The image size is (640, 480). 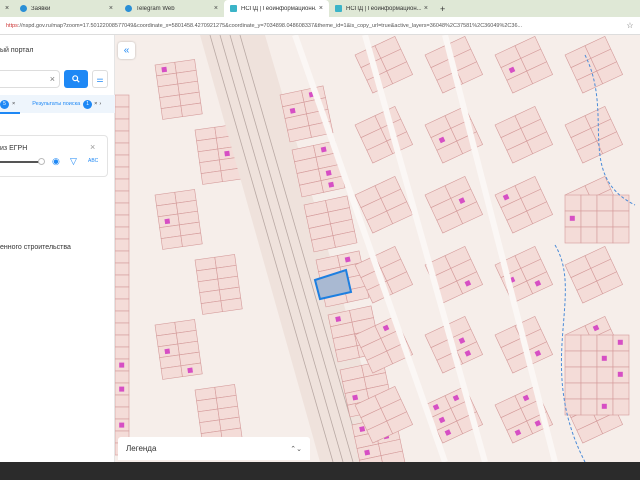 What do you see at coordinates (214, 448) in the screenshot?
I see `legend-panel: Легенда ⌃⌄` at bounding box center [214, 448].